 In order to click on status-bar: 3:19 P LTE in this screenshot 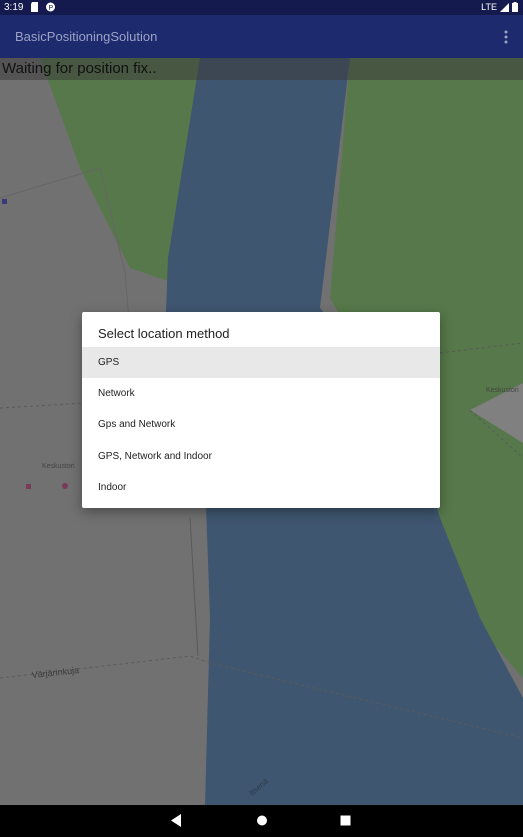, I will do `click(261, 7)`.